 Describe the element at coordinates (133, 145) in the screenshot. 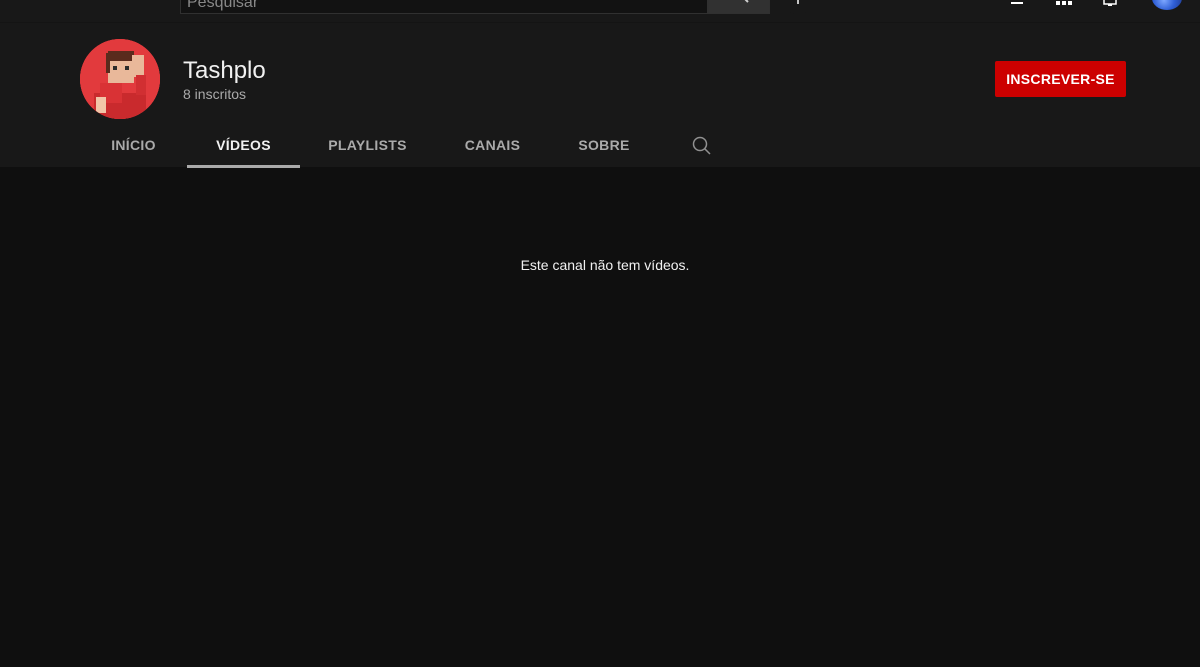

I see `tab-inicio: INÍCIO` at that location.